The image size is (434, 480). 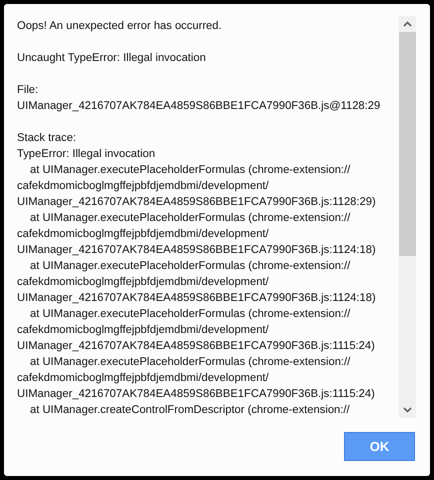 I want to click on error-message: Uncaught TypeError: Illegal invocation, so click(x=111, y=58).